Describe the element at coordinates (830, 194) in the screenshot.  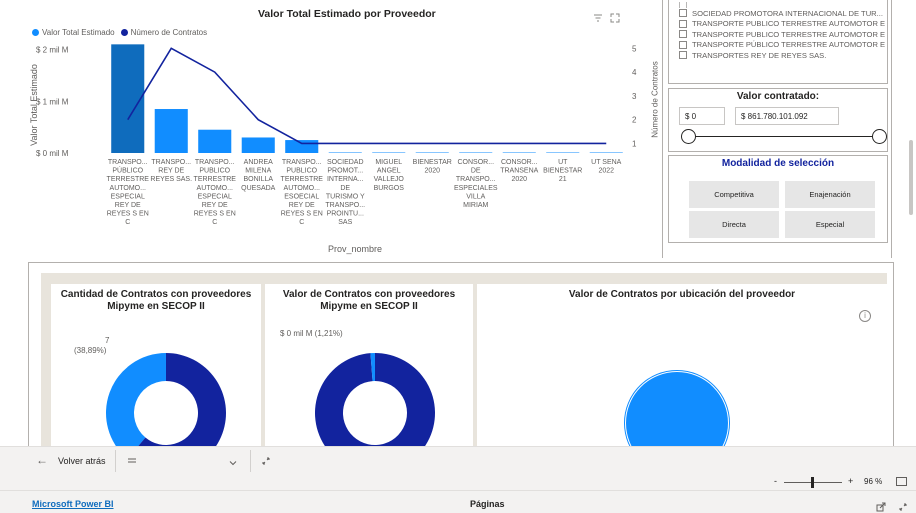
I see `modalidad-enajenacion: Enajenación` at that location.